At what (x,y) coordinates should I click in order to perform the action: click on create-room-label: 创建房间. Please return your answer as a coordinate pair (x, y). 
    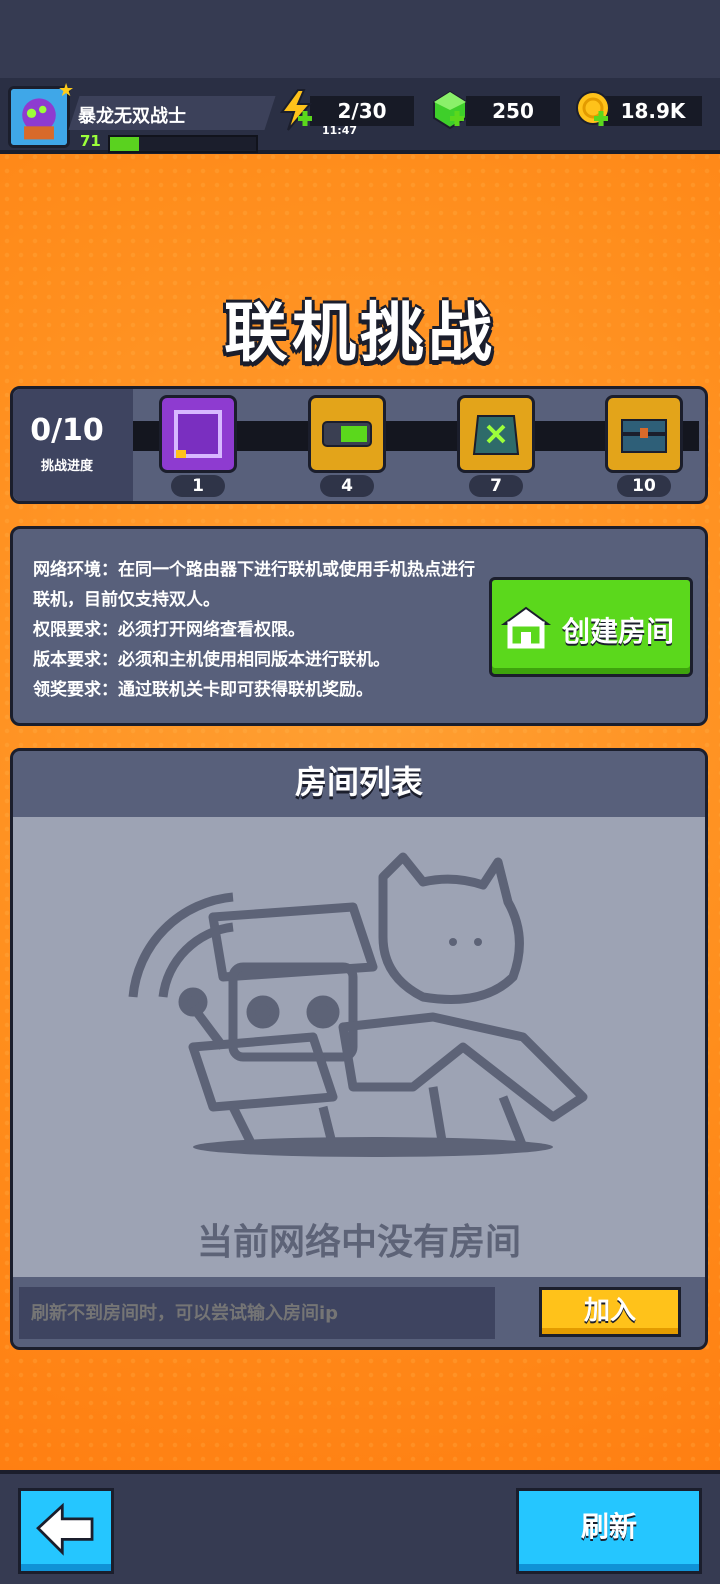
    Looking at the image, I should click on (618, 631).